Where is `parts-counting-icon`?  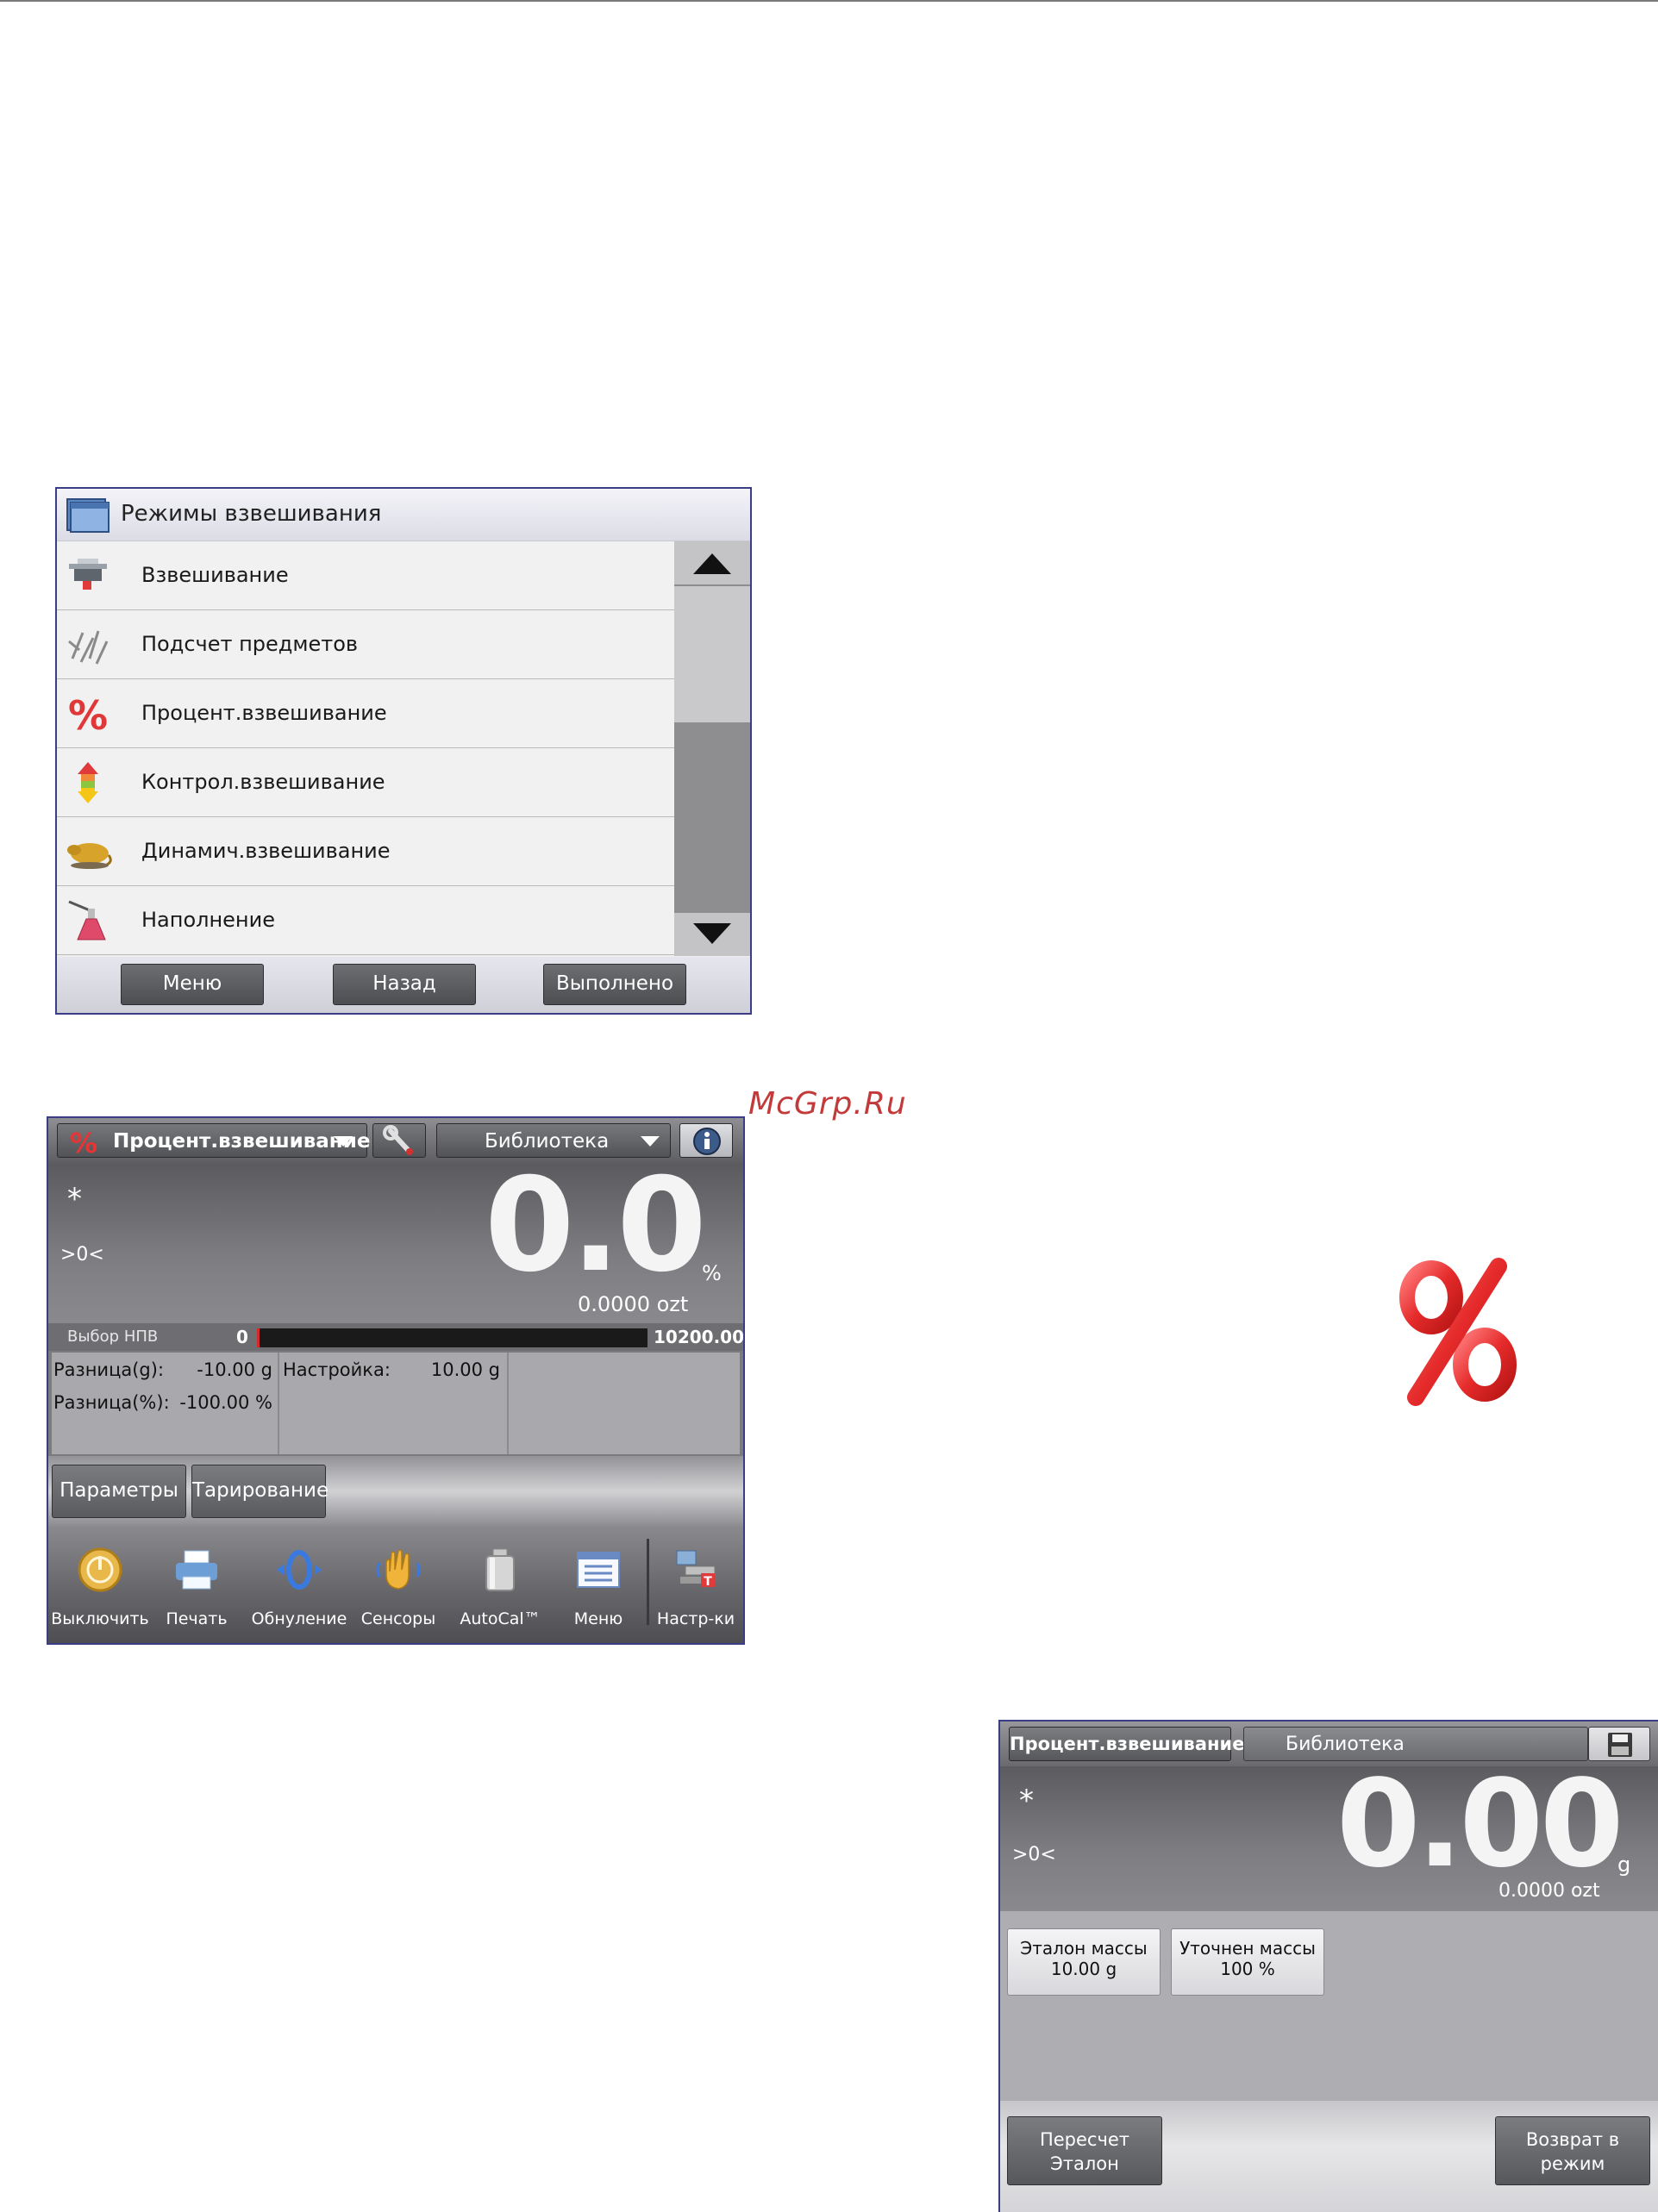
parts-counting-icon is located at coordinates (88, 647).